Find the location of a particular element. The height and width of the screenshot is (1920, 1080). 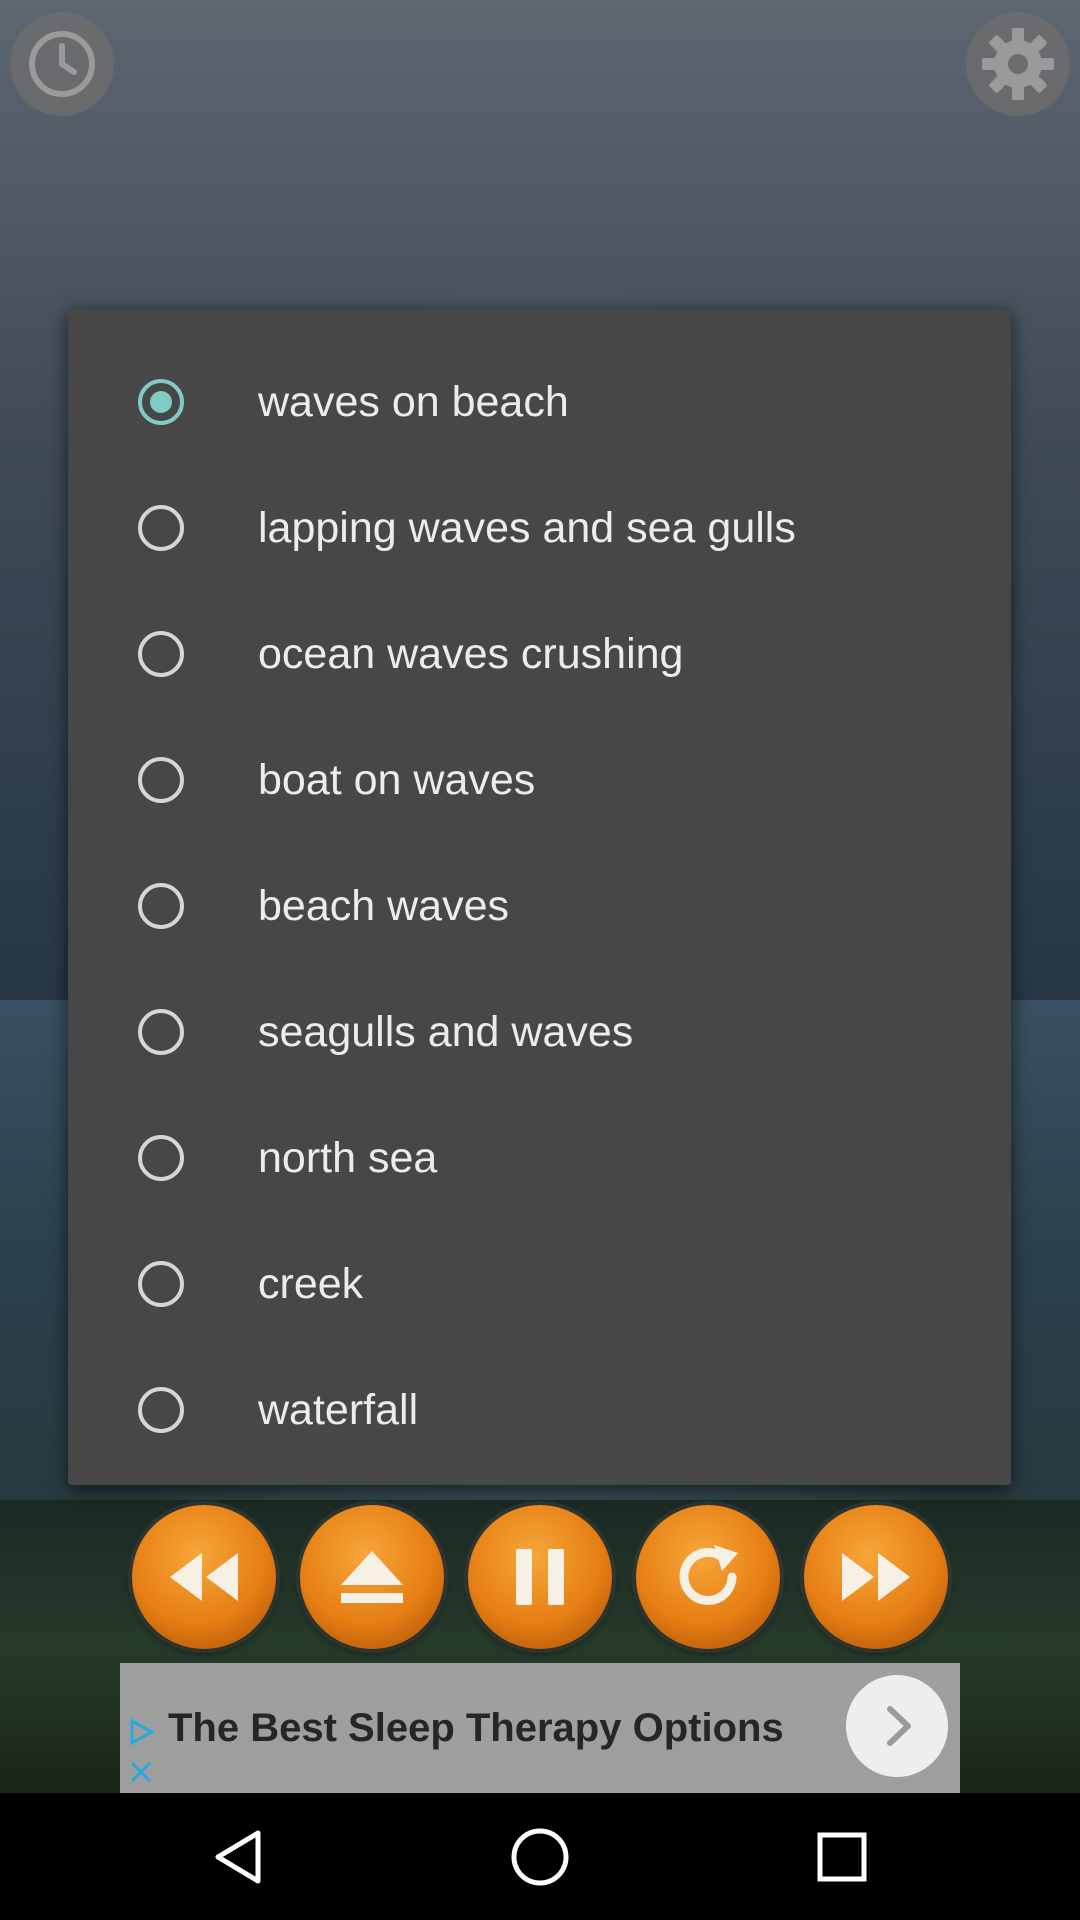

chevron-right-icon is located at coordinates (899, 1726).